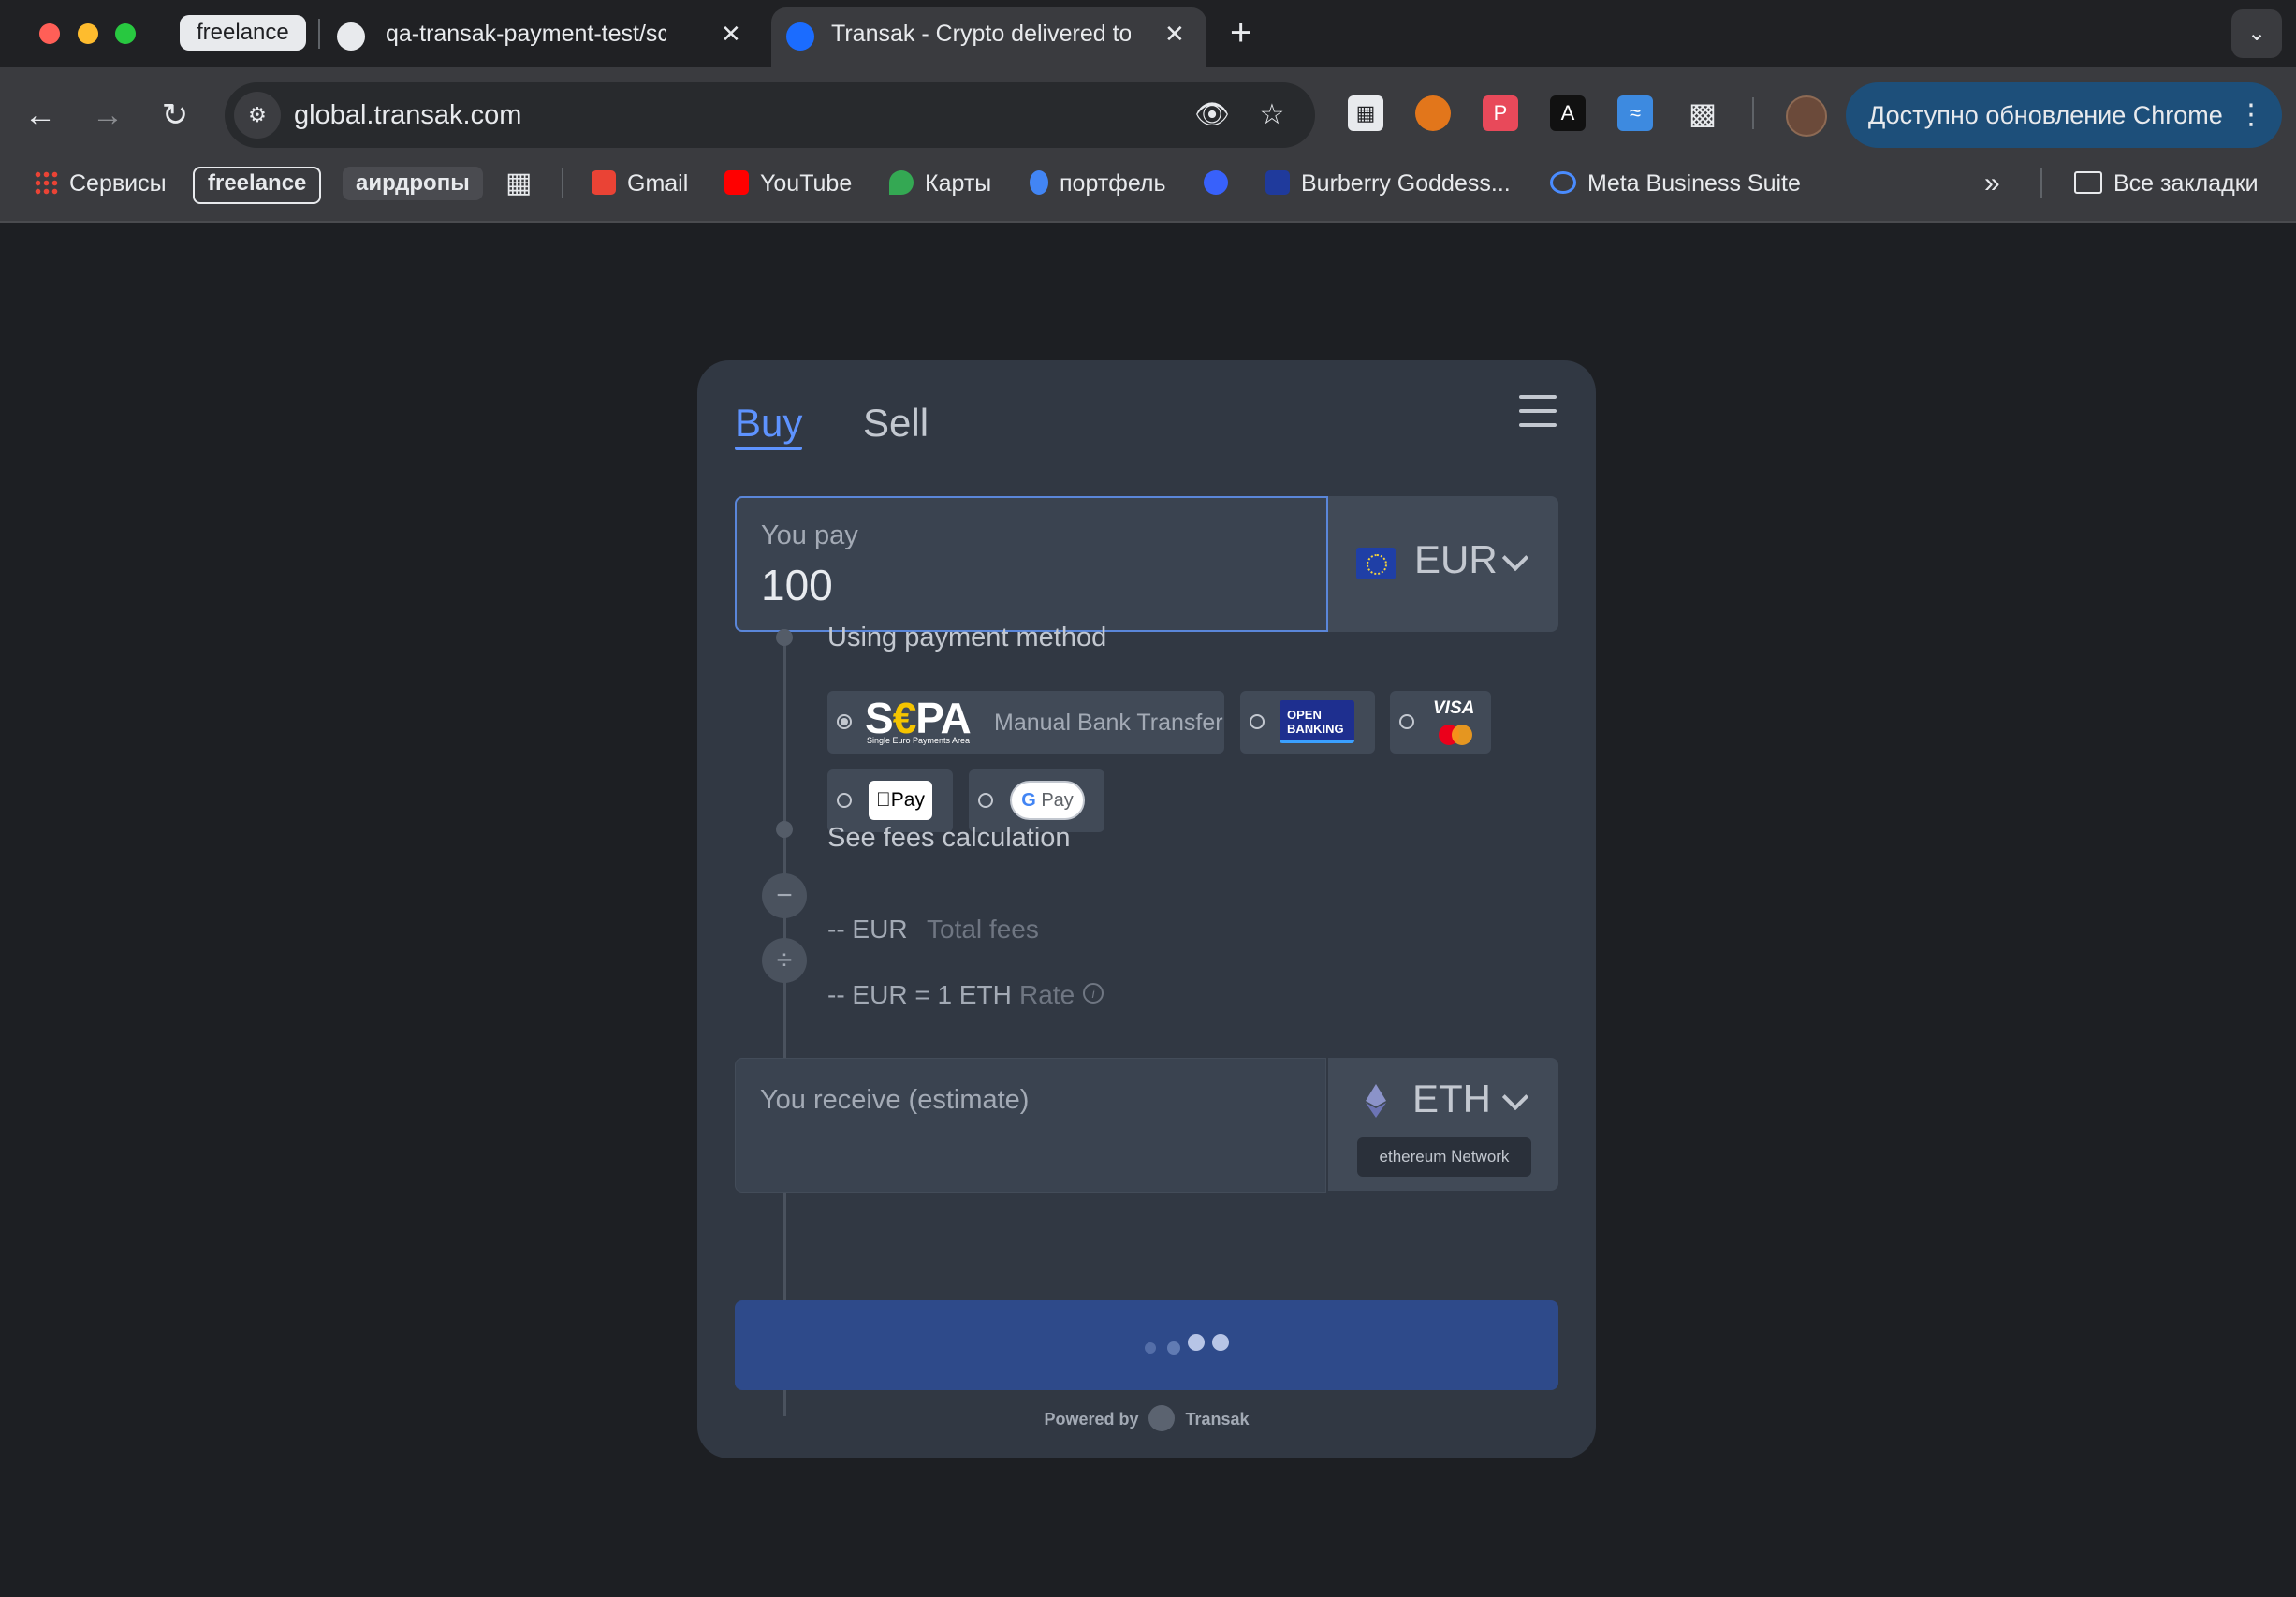 This screenshot has width=2296, height=1597. I want to click on bookmark-label: портфель, so click(1113, 183).